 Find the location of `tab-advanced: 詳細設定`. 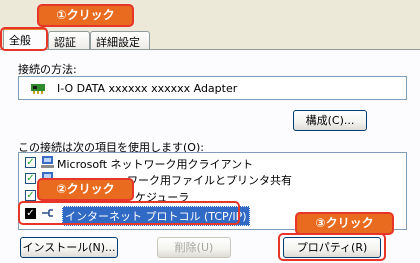

tab-advanced: 詳細設定 is located at coordinates (120, 40).